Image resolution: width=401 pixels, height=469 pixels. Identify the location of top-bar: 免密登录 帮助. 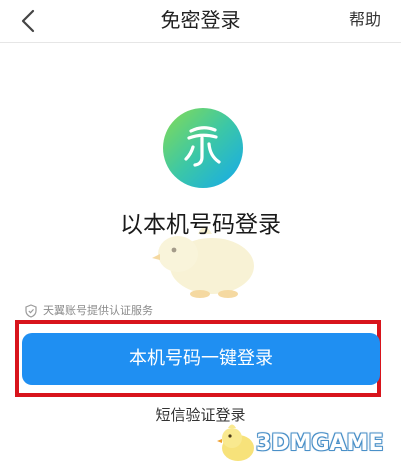
(200, 21).